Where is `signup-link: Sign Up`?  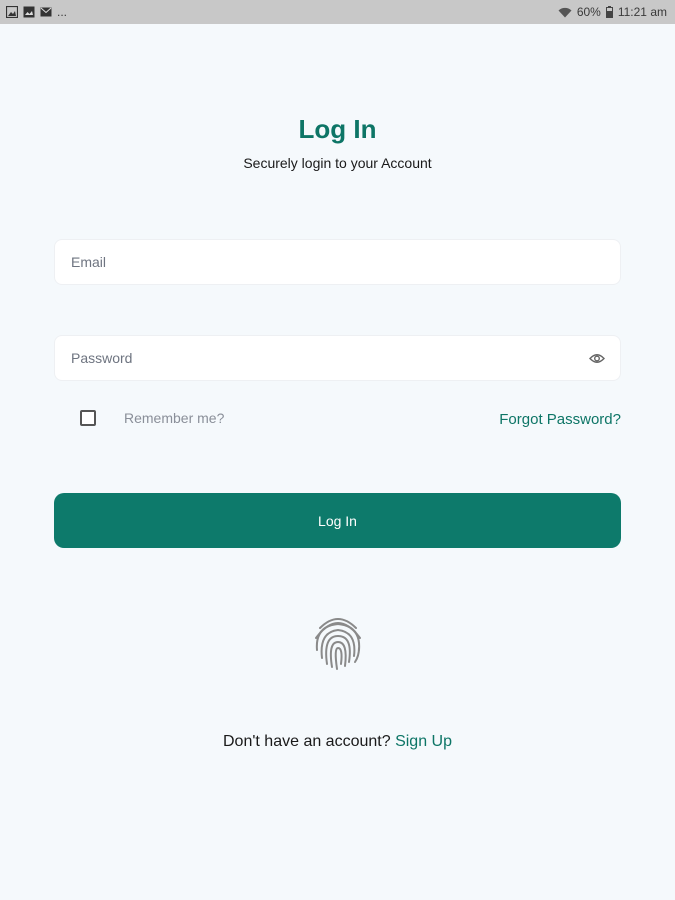 signup-link: Sign Up is located at coordinates (423, 741).